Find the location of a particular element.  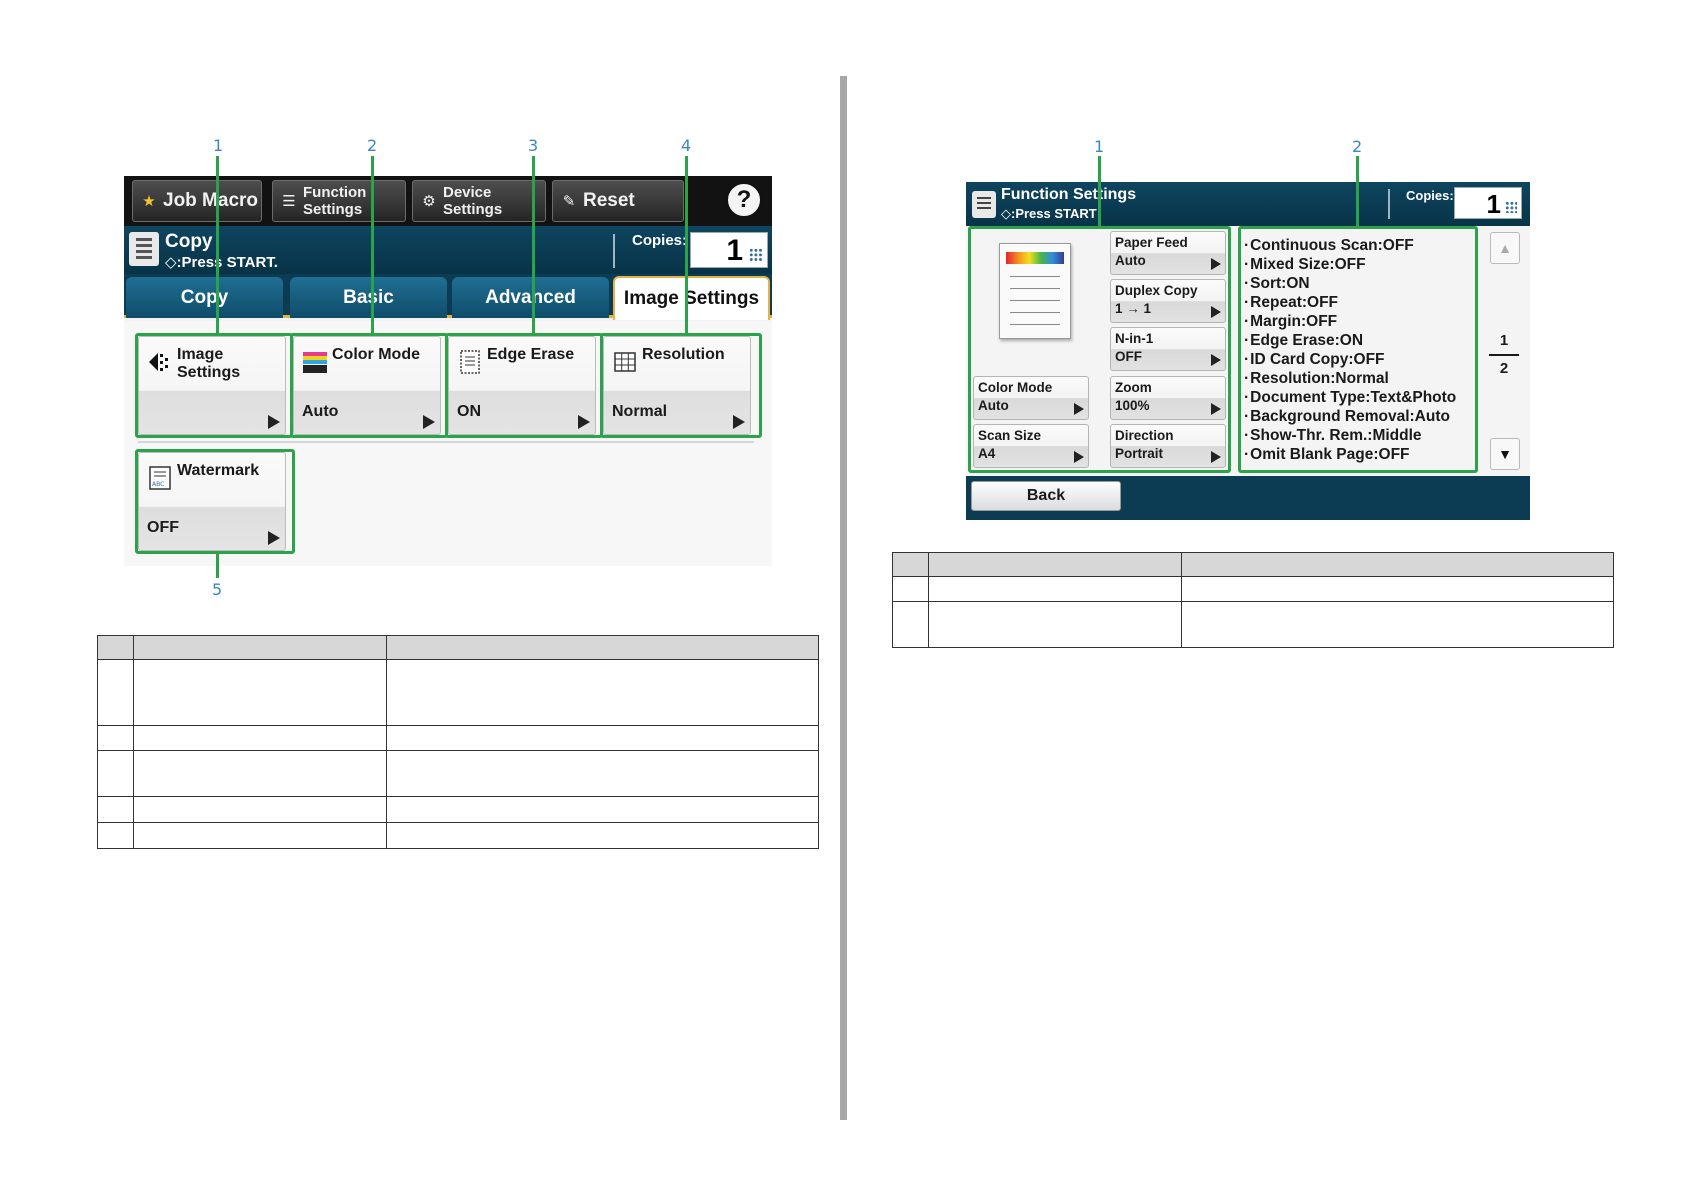

copies-label: Copies: is located at coordinates (660, 240).